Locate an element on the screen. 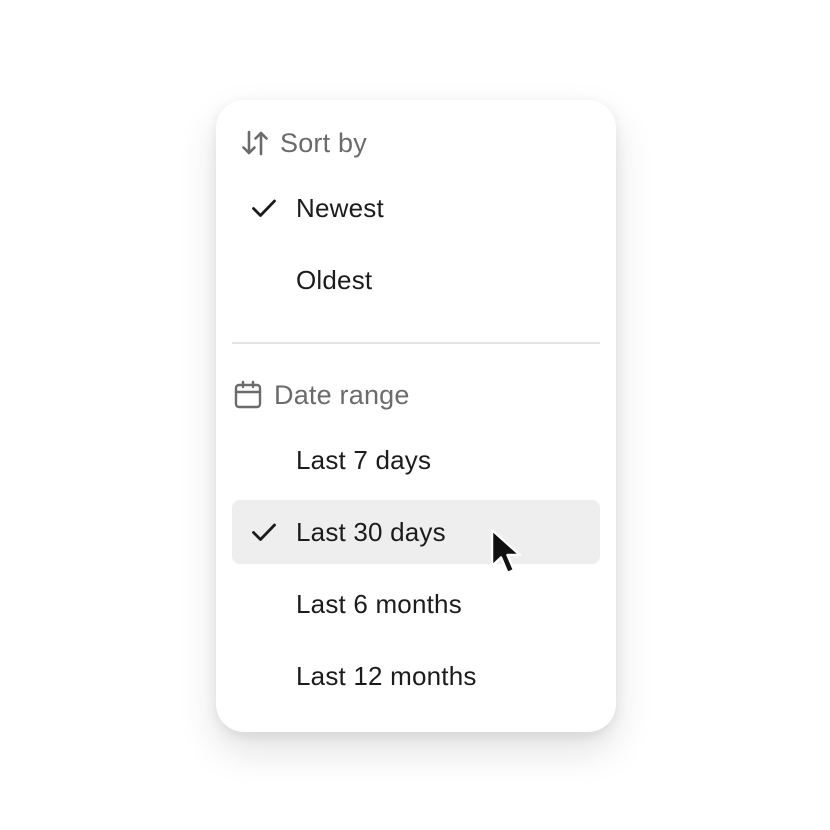  mouse-pointer-icon is located at coordinates (506, 551).